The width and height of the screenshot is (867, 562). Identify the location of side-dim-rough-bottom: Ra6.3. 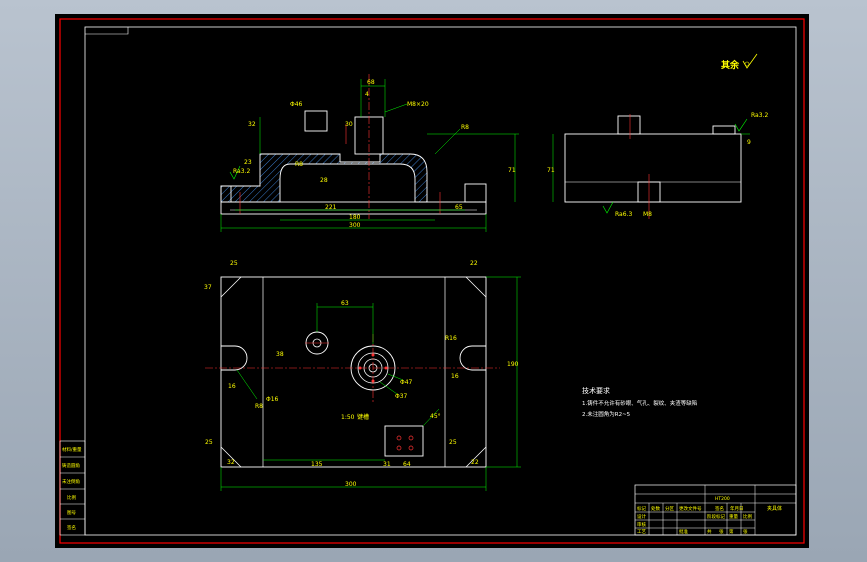
(623, 214).